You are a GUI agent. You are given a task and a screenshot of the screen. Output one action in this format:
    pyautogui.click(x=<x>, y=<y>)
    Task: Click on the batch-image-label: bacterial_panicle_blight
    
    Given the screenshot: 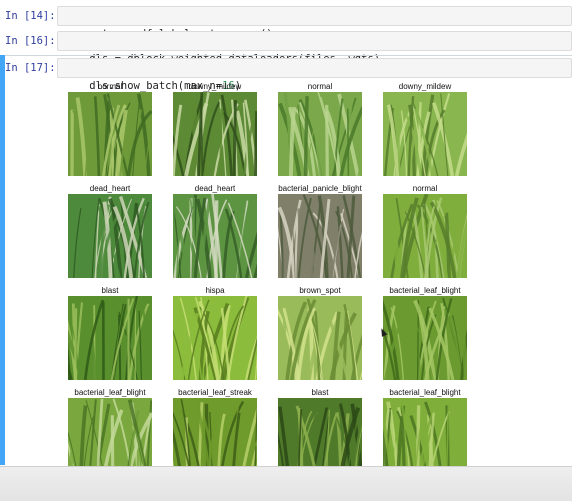 What is the action you would take?
    pyautogui.click(x=320, y=188)
    